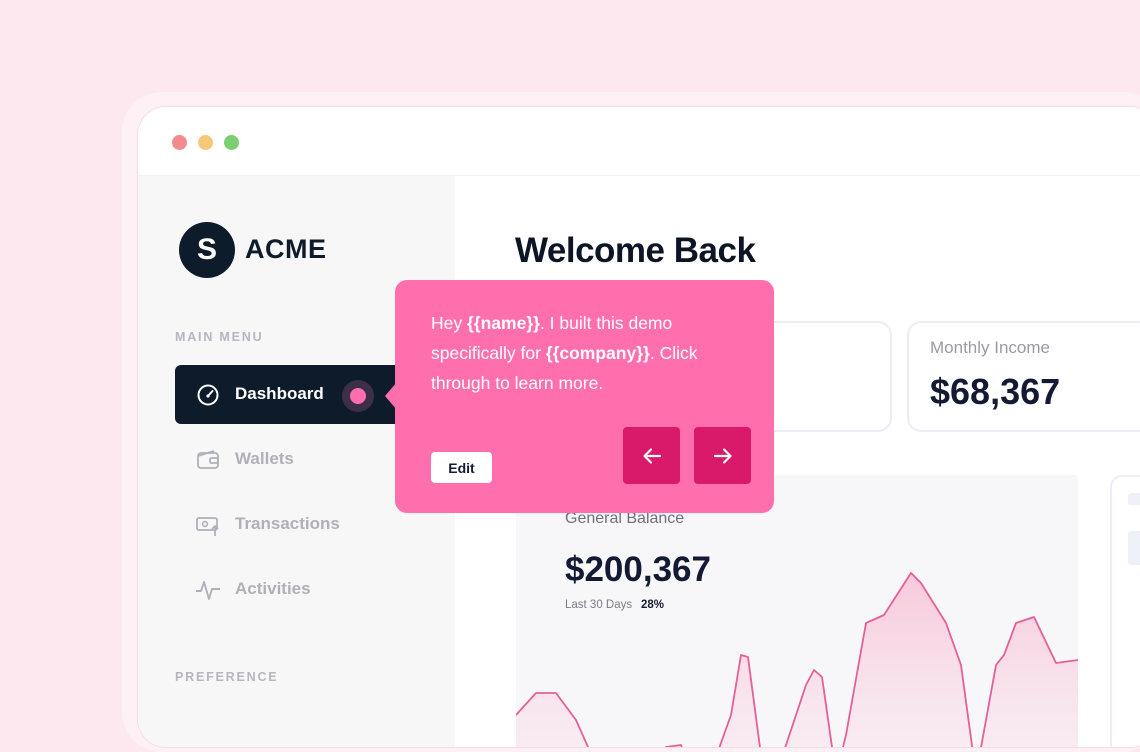  I want to click on gauge-icon, so click(208, 395).